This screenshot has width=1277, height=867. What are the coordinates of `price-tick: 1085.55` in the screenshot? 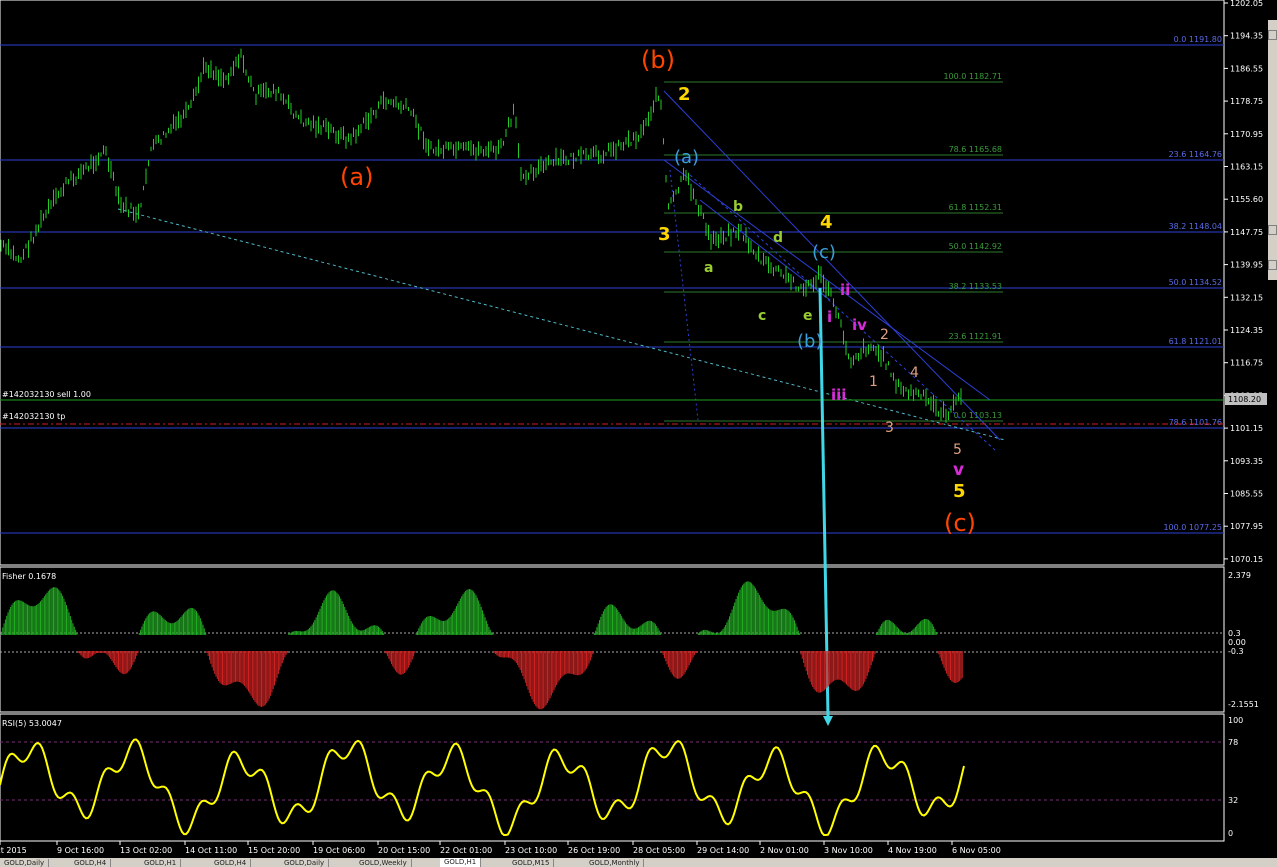 It's located at (1246, 494).